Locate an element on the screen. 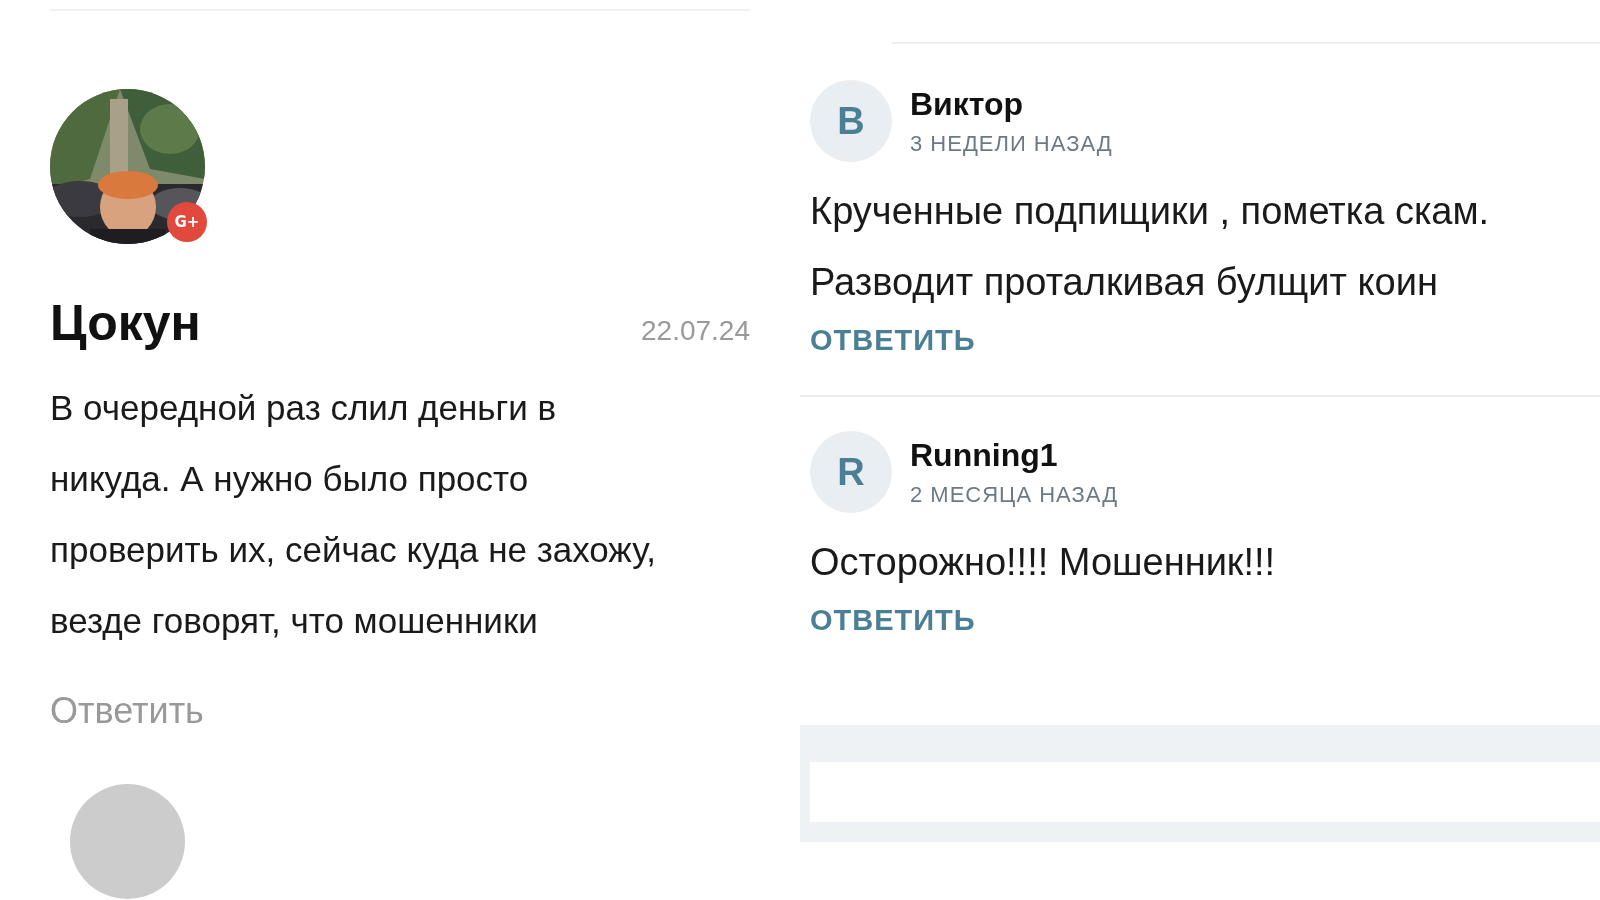  comment-author: Виктор is located at coordinates (967, 104).